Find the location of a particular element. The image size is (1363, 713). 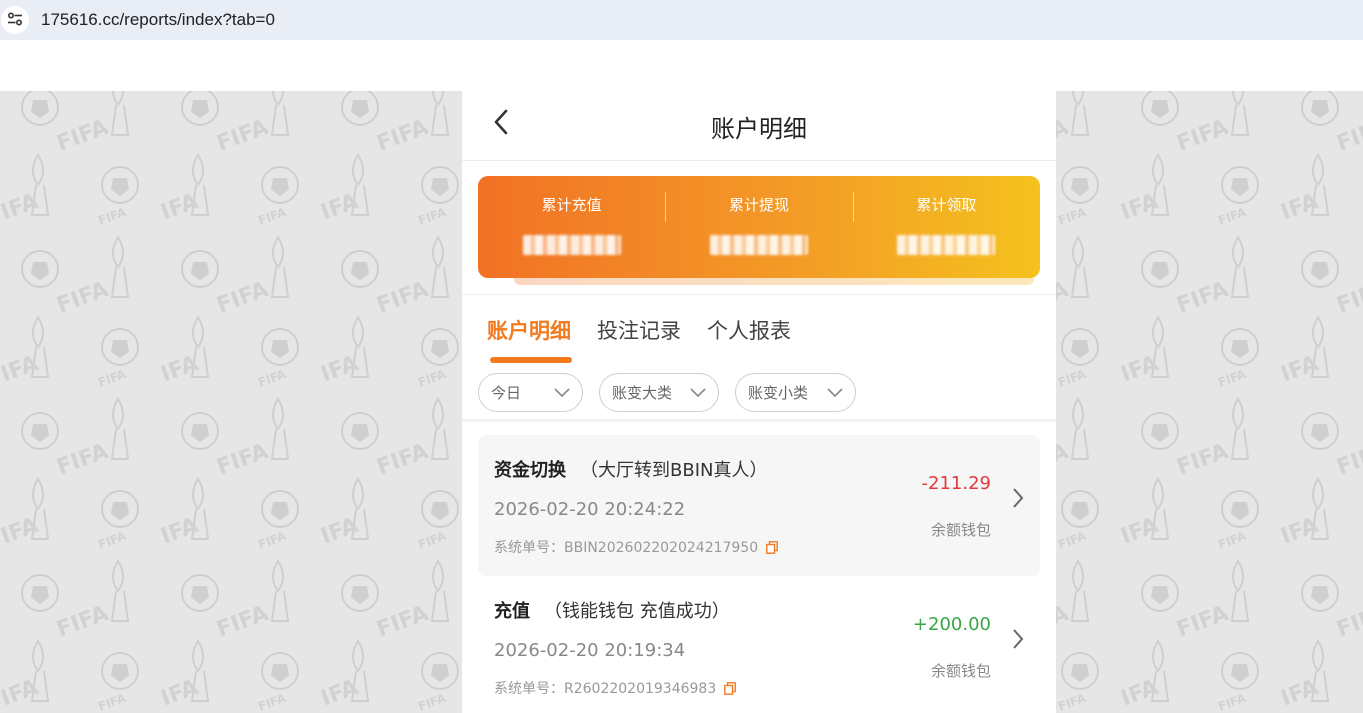

summary-label: 累计充值 is located at coordinates (571, 205).